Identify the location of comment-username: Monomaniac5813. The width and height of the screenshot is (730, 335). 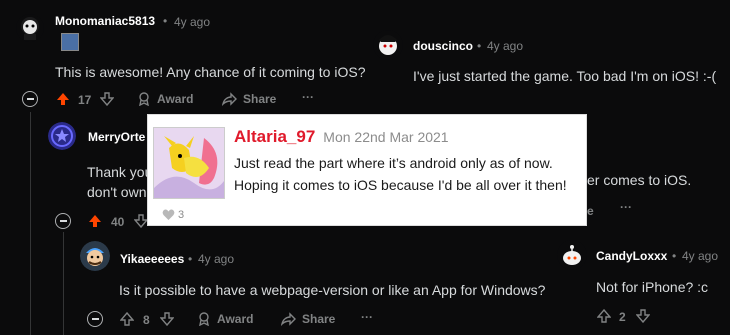
(105, 21).